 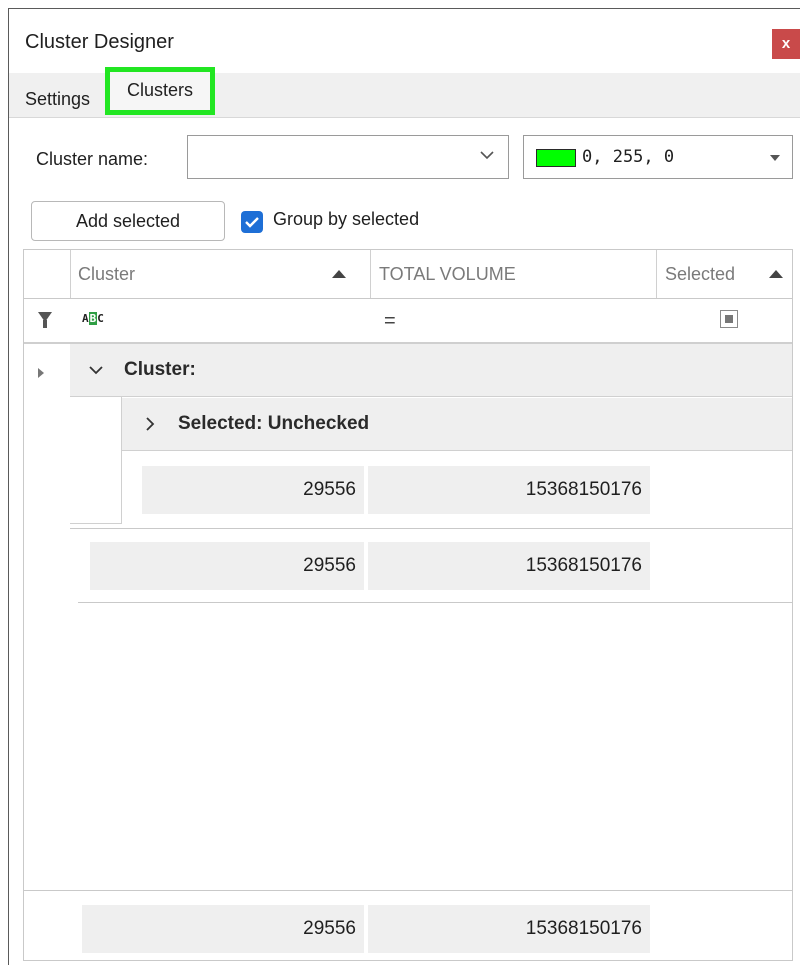 What do you see at coordinates (253, 490) in the screenshot?
I see `subgroup-summary-cluster: 29556` at bounding box center [253, 490].